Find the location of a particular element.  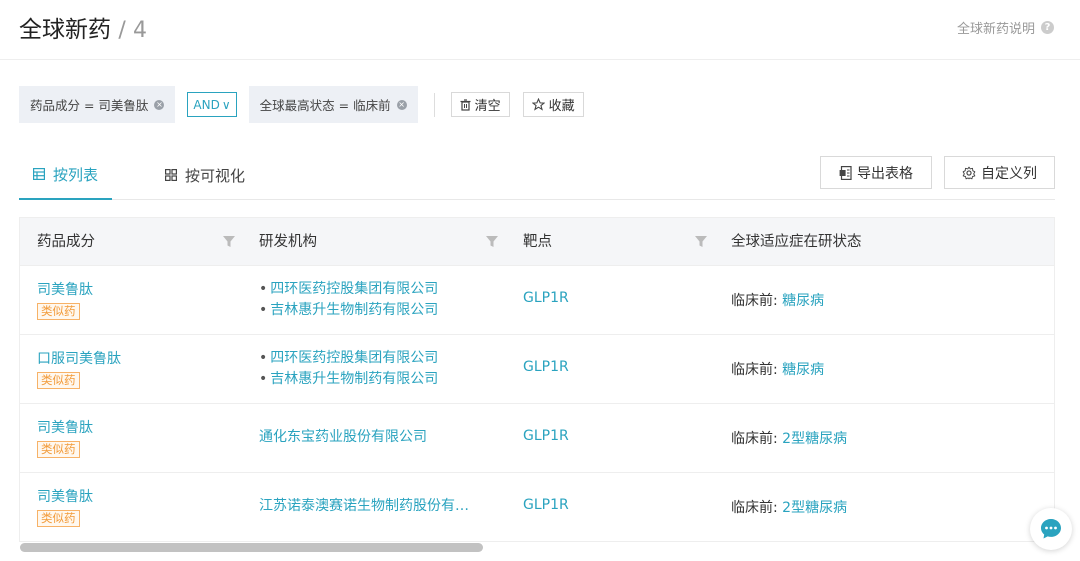

page-header: 全球新药 / 4 全球新药说明 ? is located at coordinates (540, 30).